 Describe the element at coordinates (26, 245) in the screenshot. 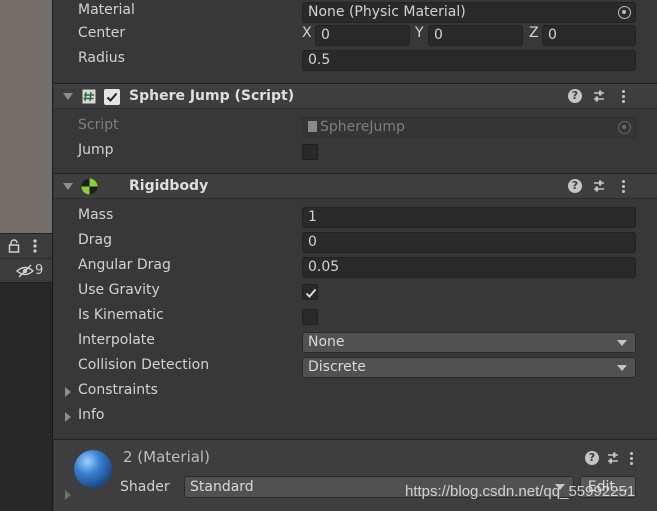

I see `hierarchy-toolbar` at that location.